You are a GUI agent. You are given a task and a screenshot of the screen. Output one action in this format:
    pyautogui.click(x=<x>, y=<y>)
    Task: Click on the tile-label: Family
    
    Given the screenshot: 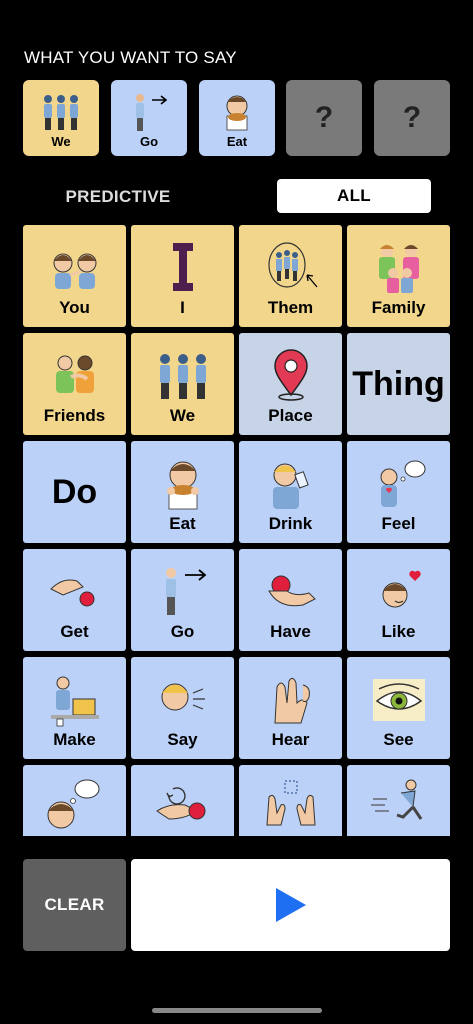 What is the action you would take?
    pyautogui.click(x=398, y=307)
    